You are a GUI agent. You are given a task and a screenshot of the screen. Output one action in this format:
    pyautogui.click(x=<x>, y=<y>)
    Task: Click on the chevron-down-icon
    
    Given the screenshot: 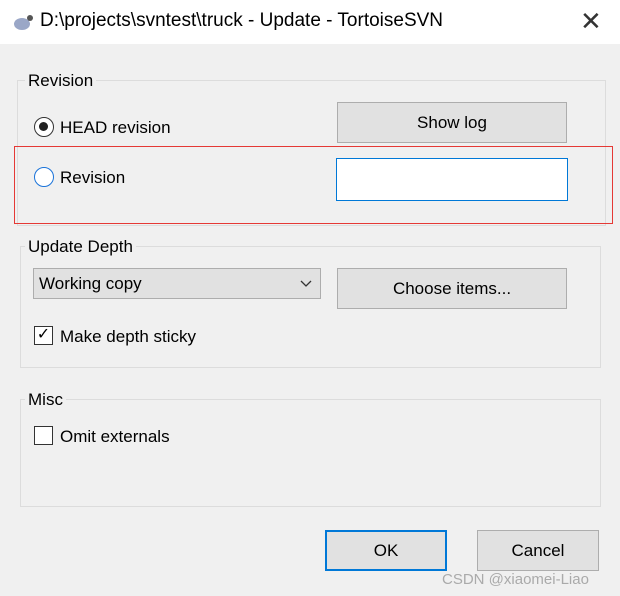 What is the action you would take?
    pyautogui.click(x=306, y=283)
    